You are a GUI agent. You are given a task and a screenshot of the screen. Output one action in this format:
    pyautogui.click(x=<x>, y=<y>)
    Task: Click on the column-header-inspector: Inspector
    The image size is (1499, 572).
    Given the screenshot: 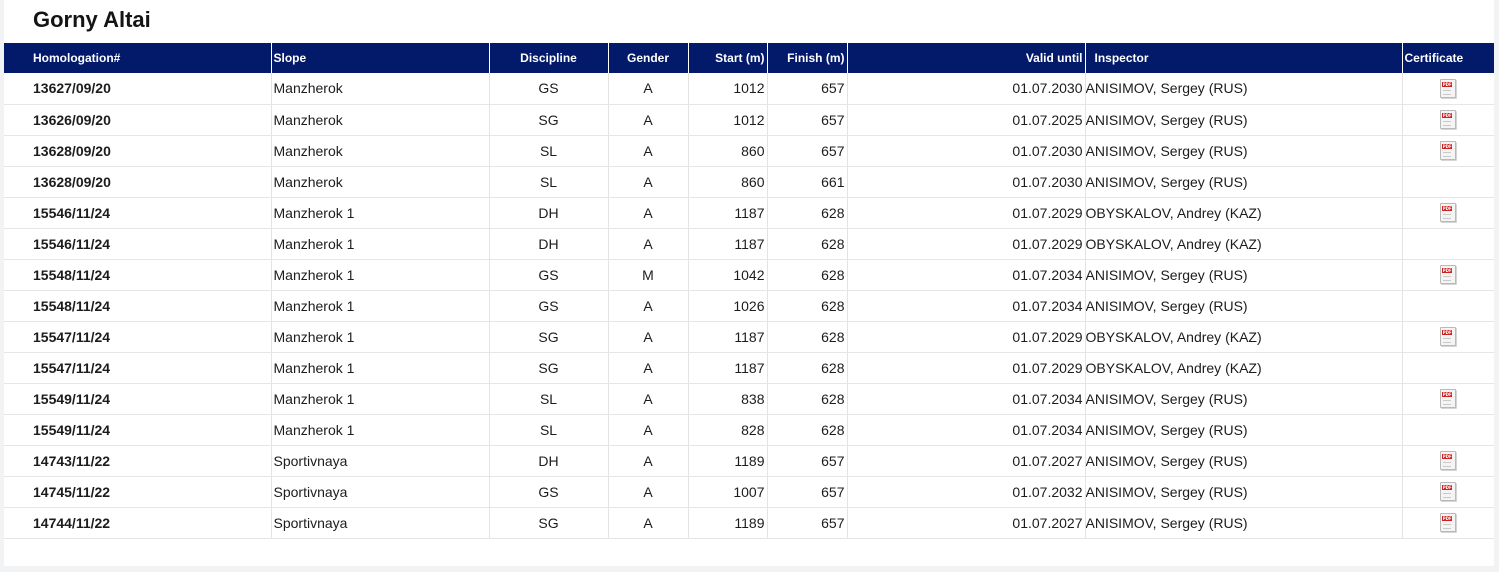 What is the action you would take?
    pyautogui.click(x=1244, y=58)
    